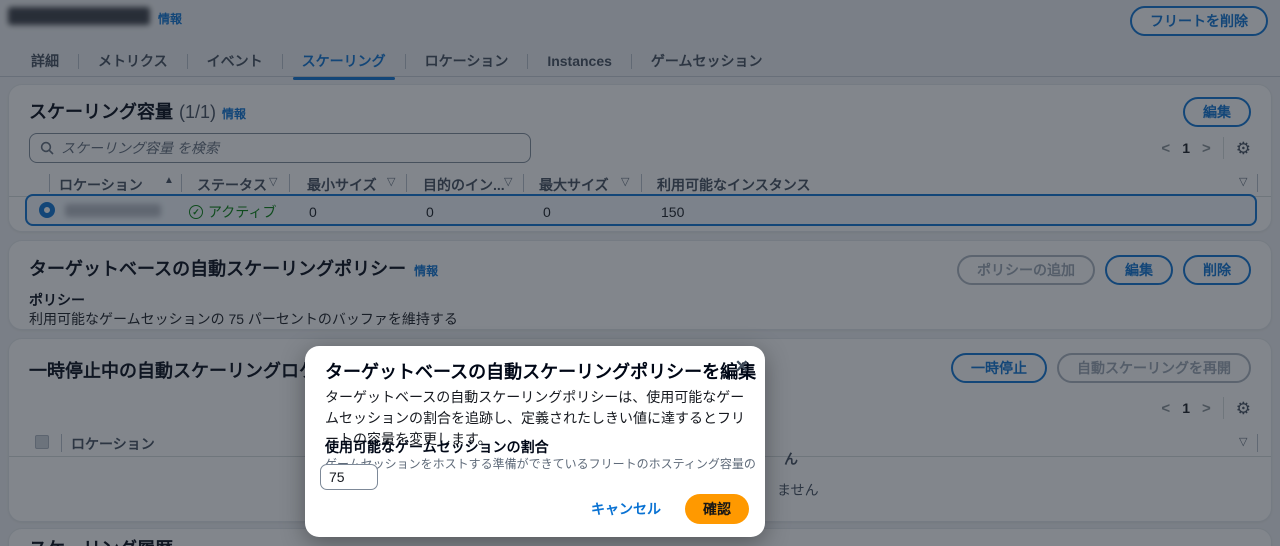  What do you see at coordinates (717, 509) in the screenshot?
I see `confirm-button: 確認` at bounding box center [717, 509].